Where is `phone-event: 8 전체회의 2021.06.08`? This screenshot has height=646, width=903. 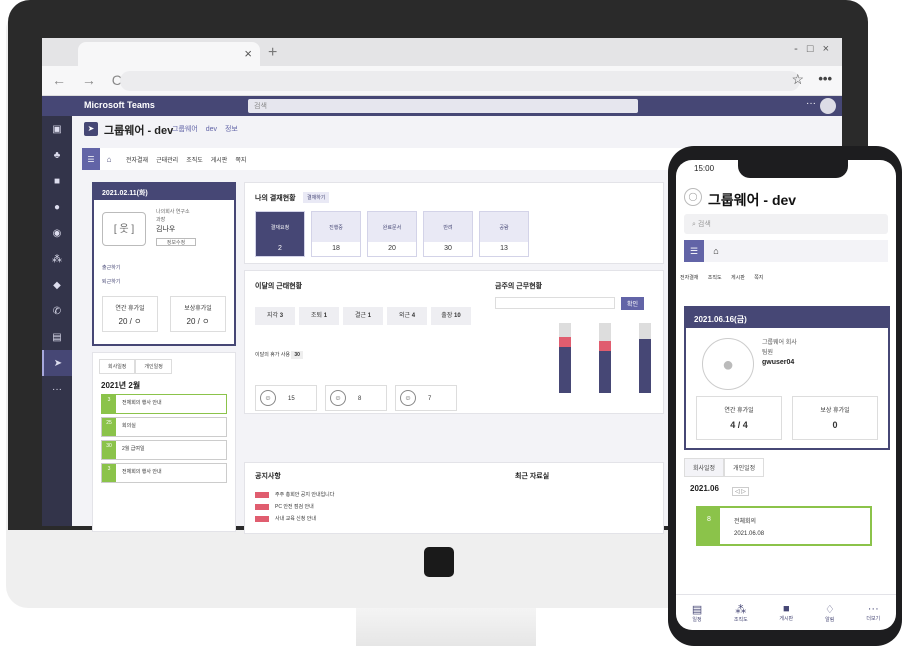 phone-event: 8 전체회의 2021.06.08 is located at coordinates (784, 526).